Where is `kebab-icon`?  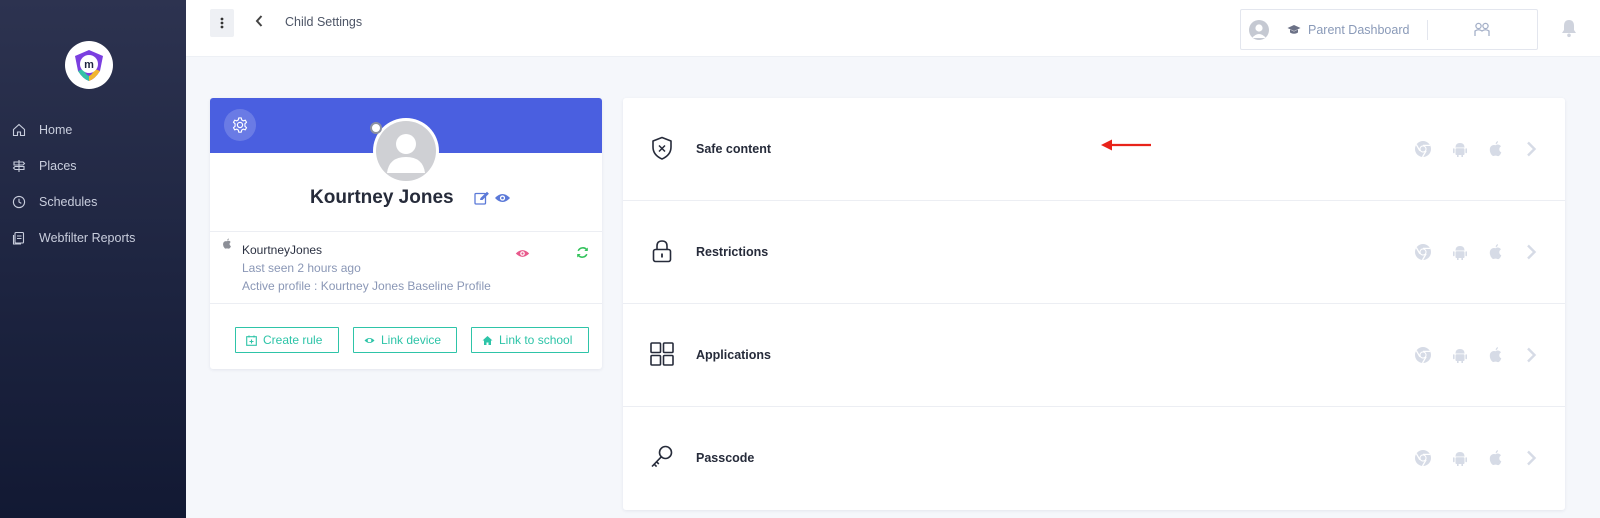 kebab-icon is located at coordinates (222, 23).